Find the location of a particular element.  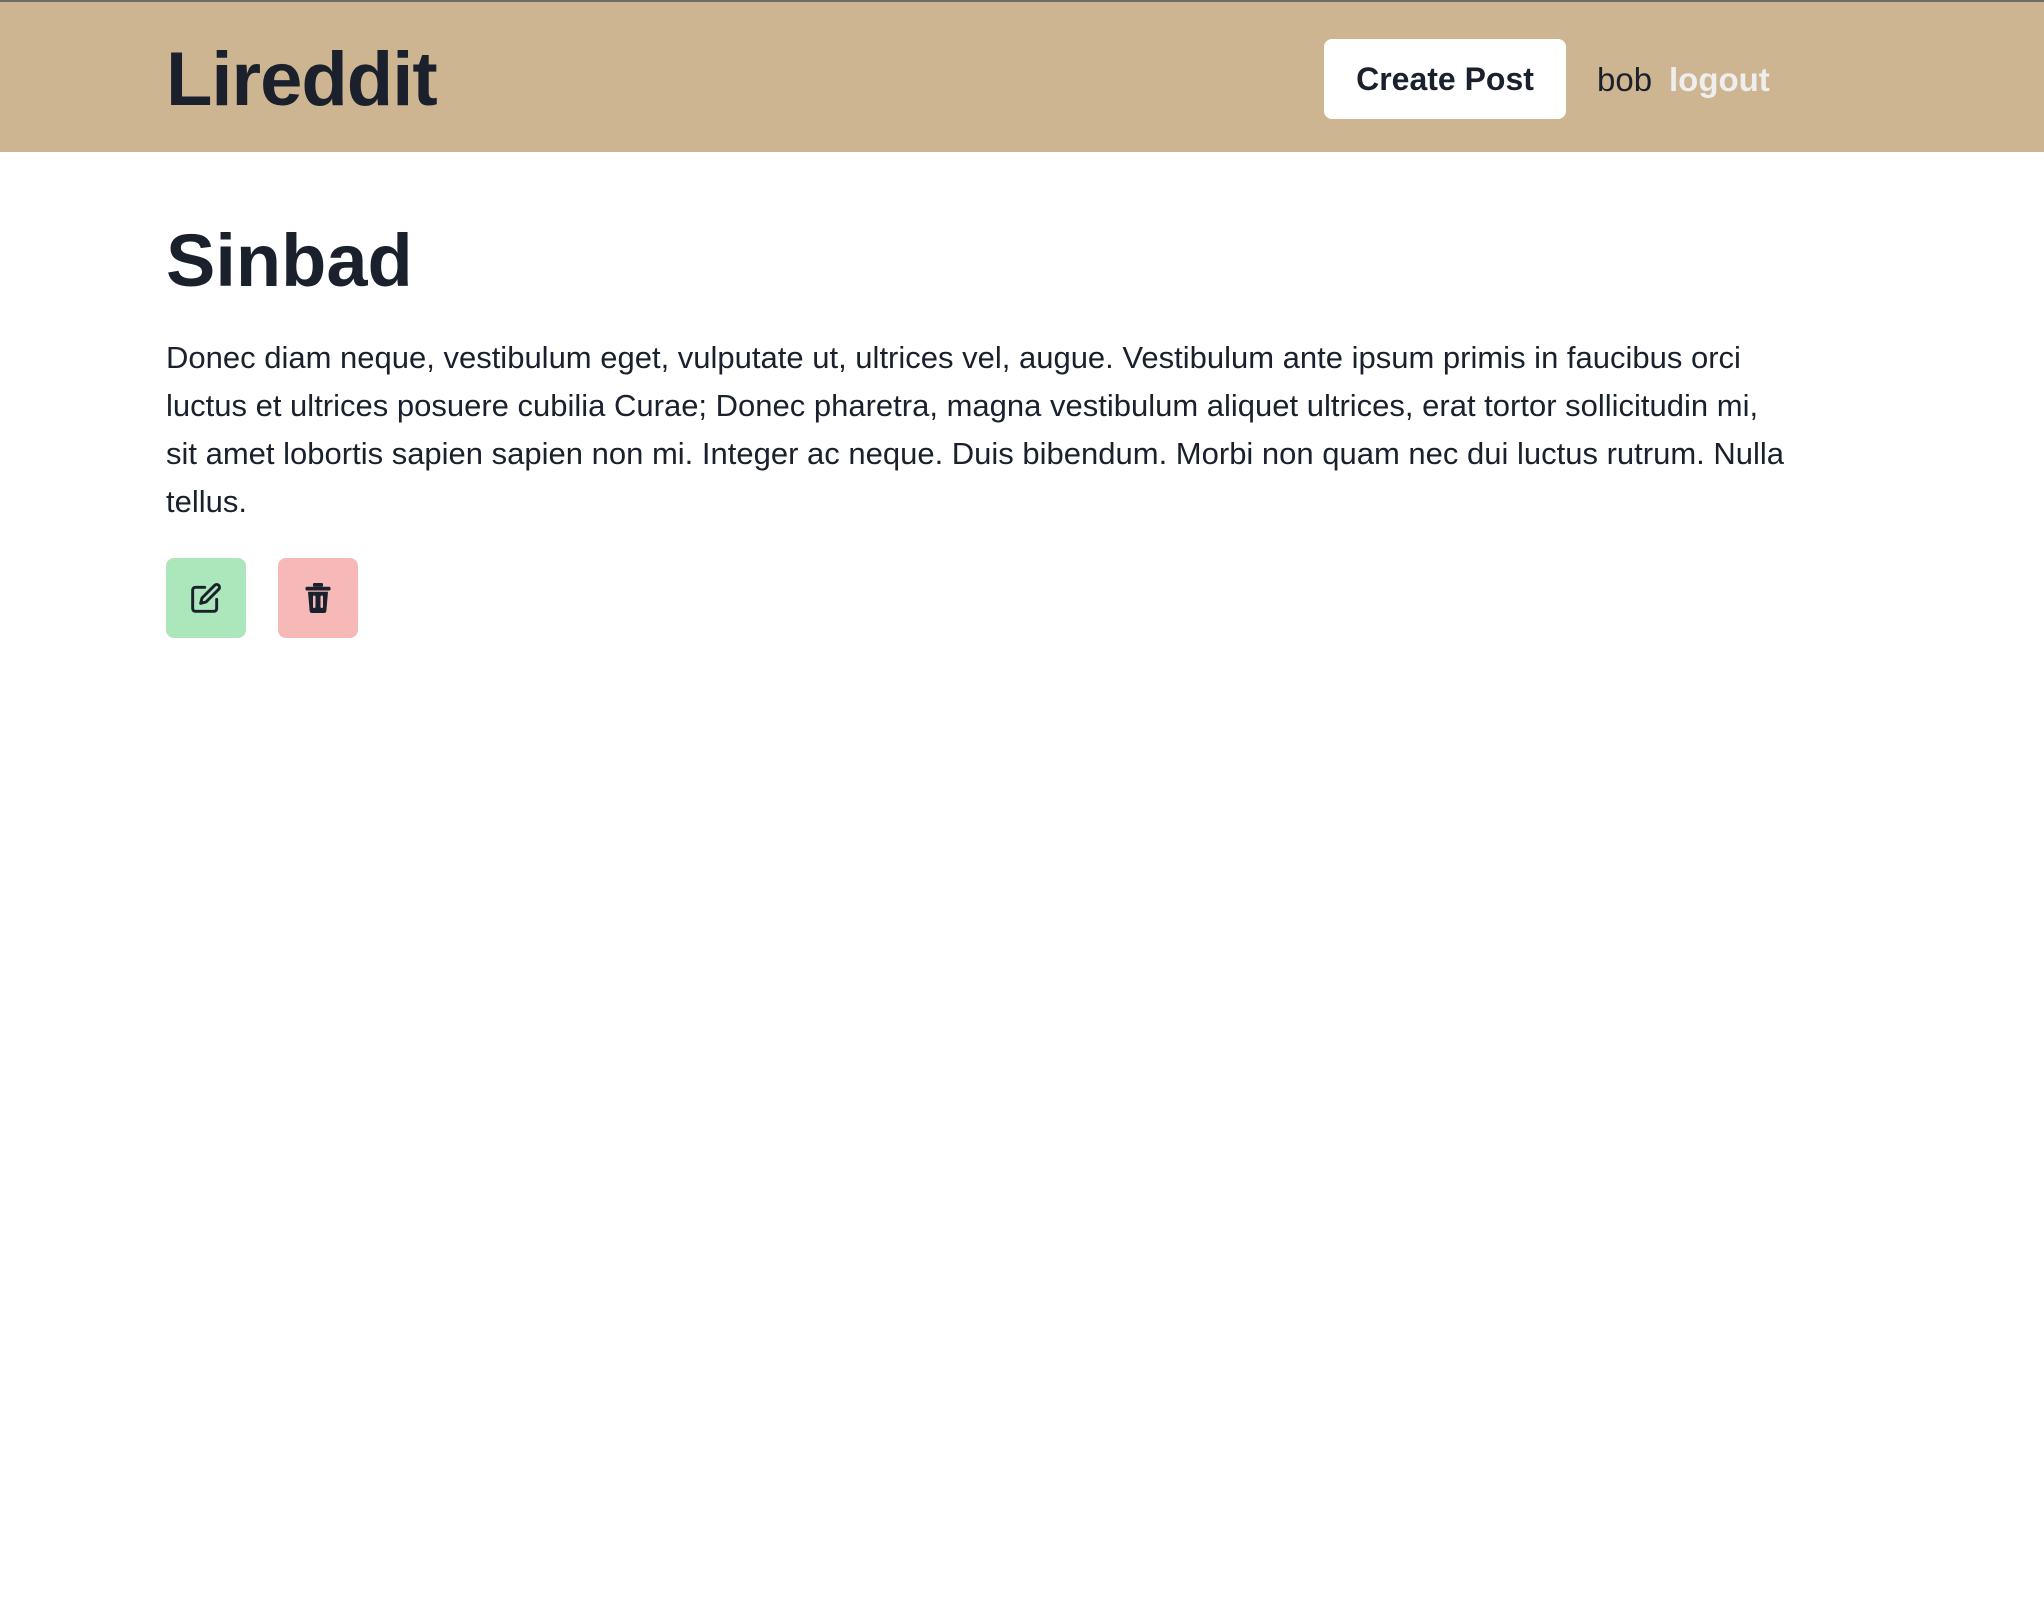

delete-post-button is located at coordinates (318, 598).